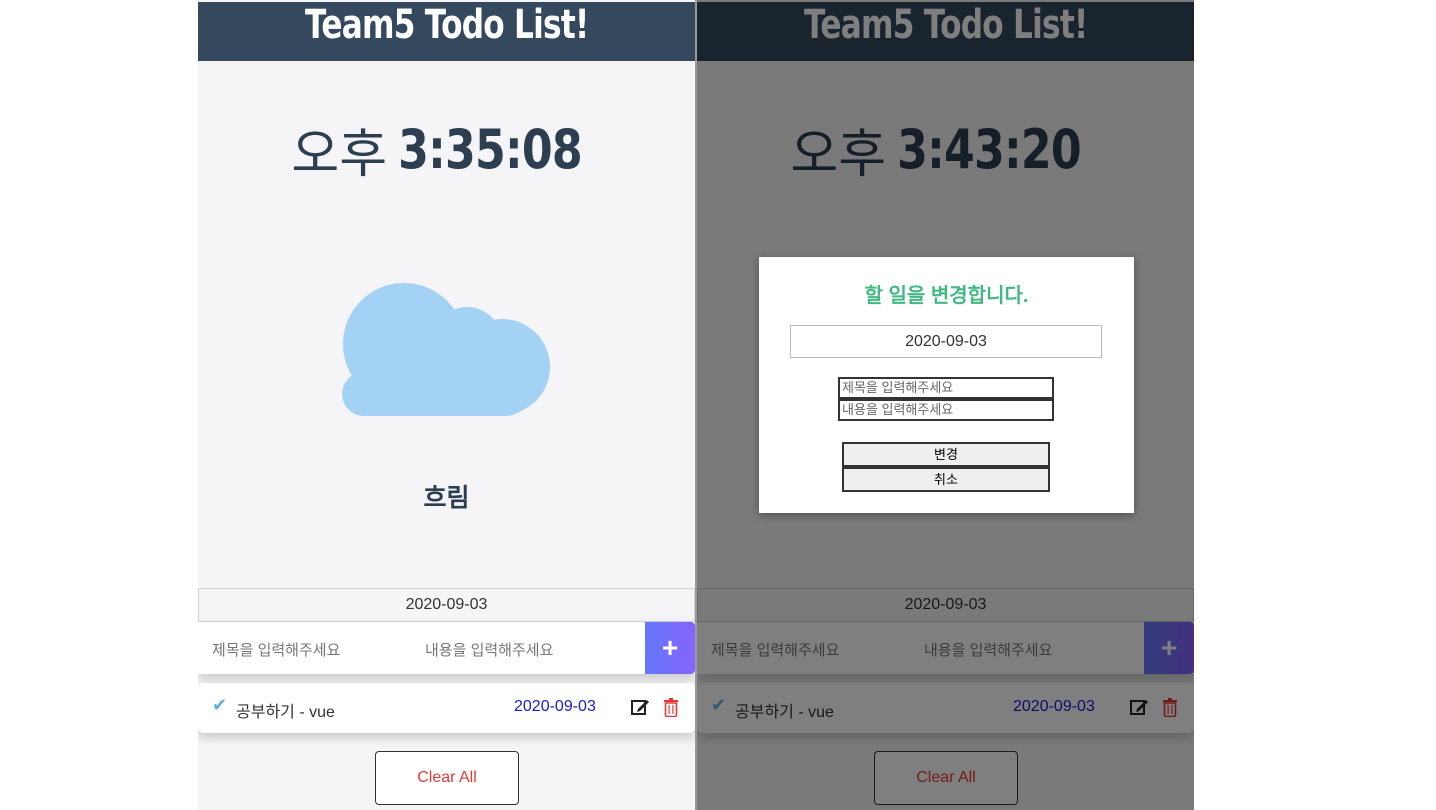 Image resolution: width=1436 pixels, height=810 pixels. What do you see at coordinates (671, 707) in the screenshot?
I see `trash-icon` at bounding box center [671, 707].